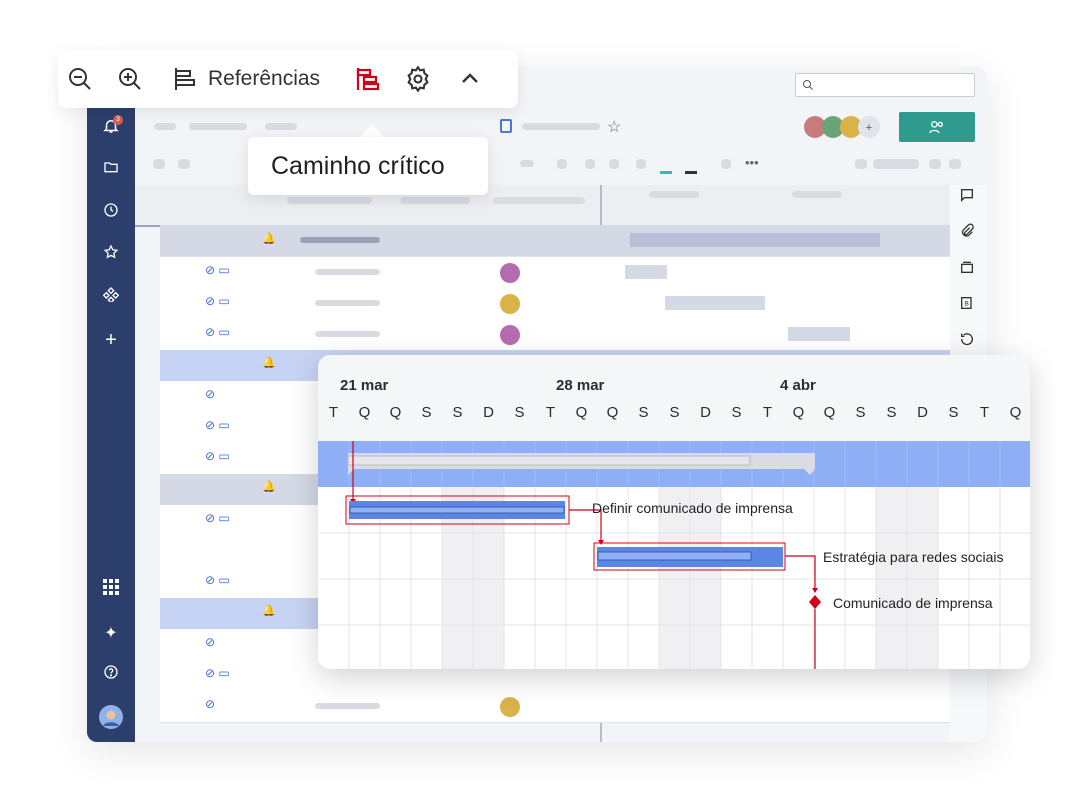 The width and height of the screenshot is (1080, 810). What do you see at coordinates (80, 79) in the screenshot?
I see `zoom-out-icon` at bounding box center [80, 79].